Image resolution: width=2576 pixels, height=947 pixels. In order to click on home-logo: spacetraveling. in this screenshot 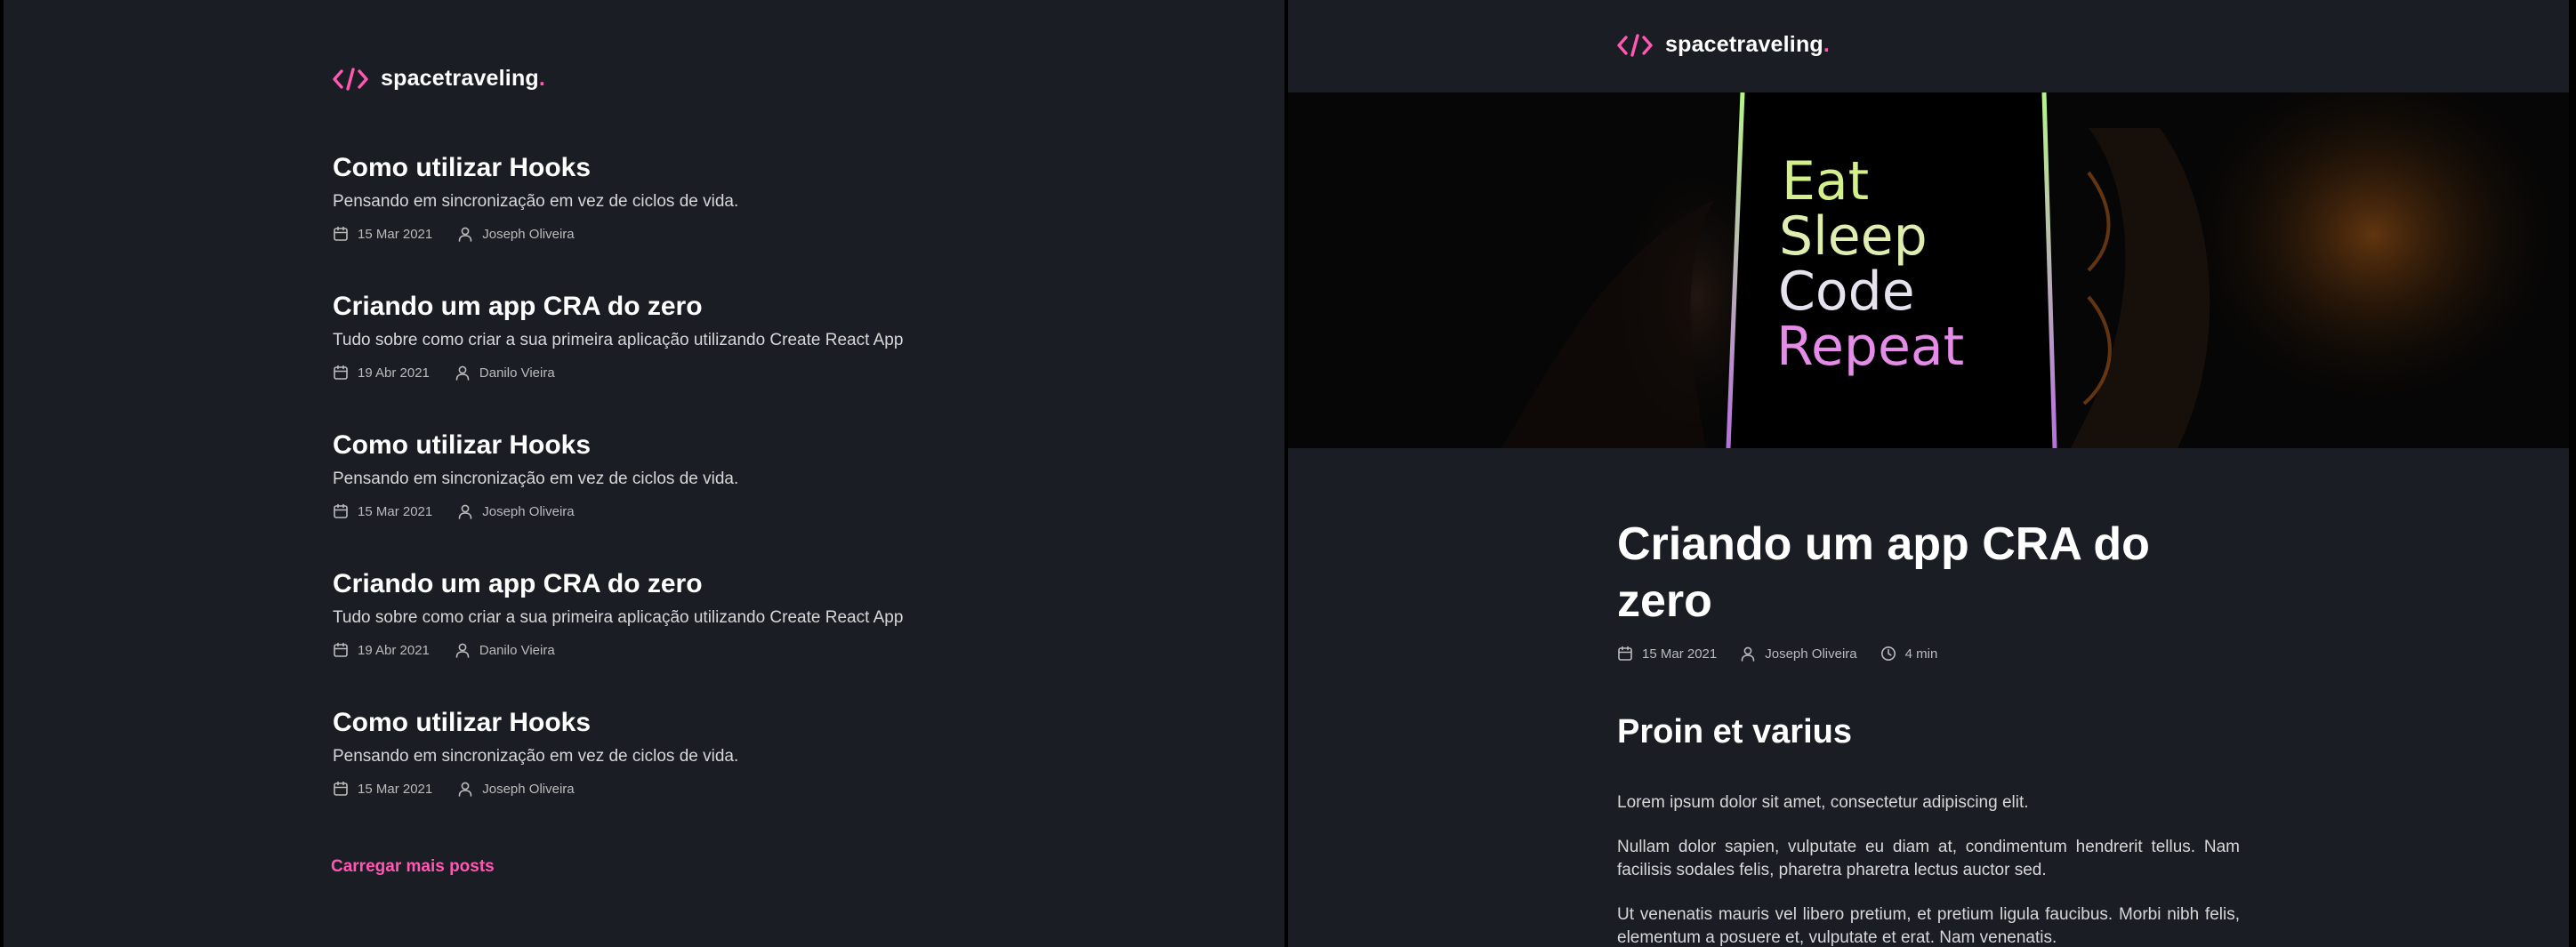, I will do `click(439, 79)`.